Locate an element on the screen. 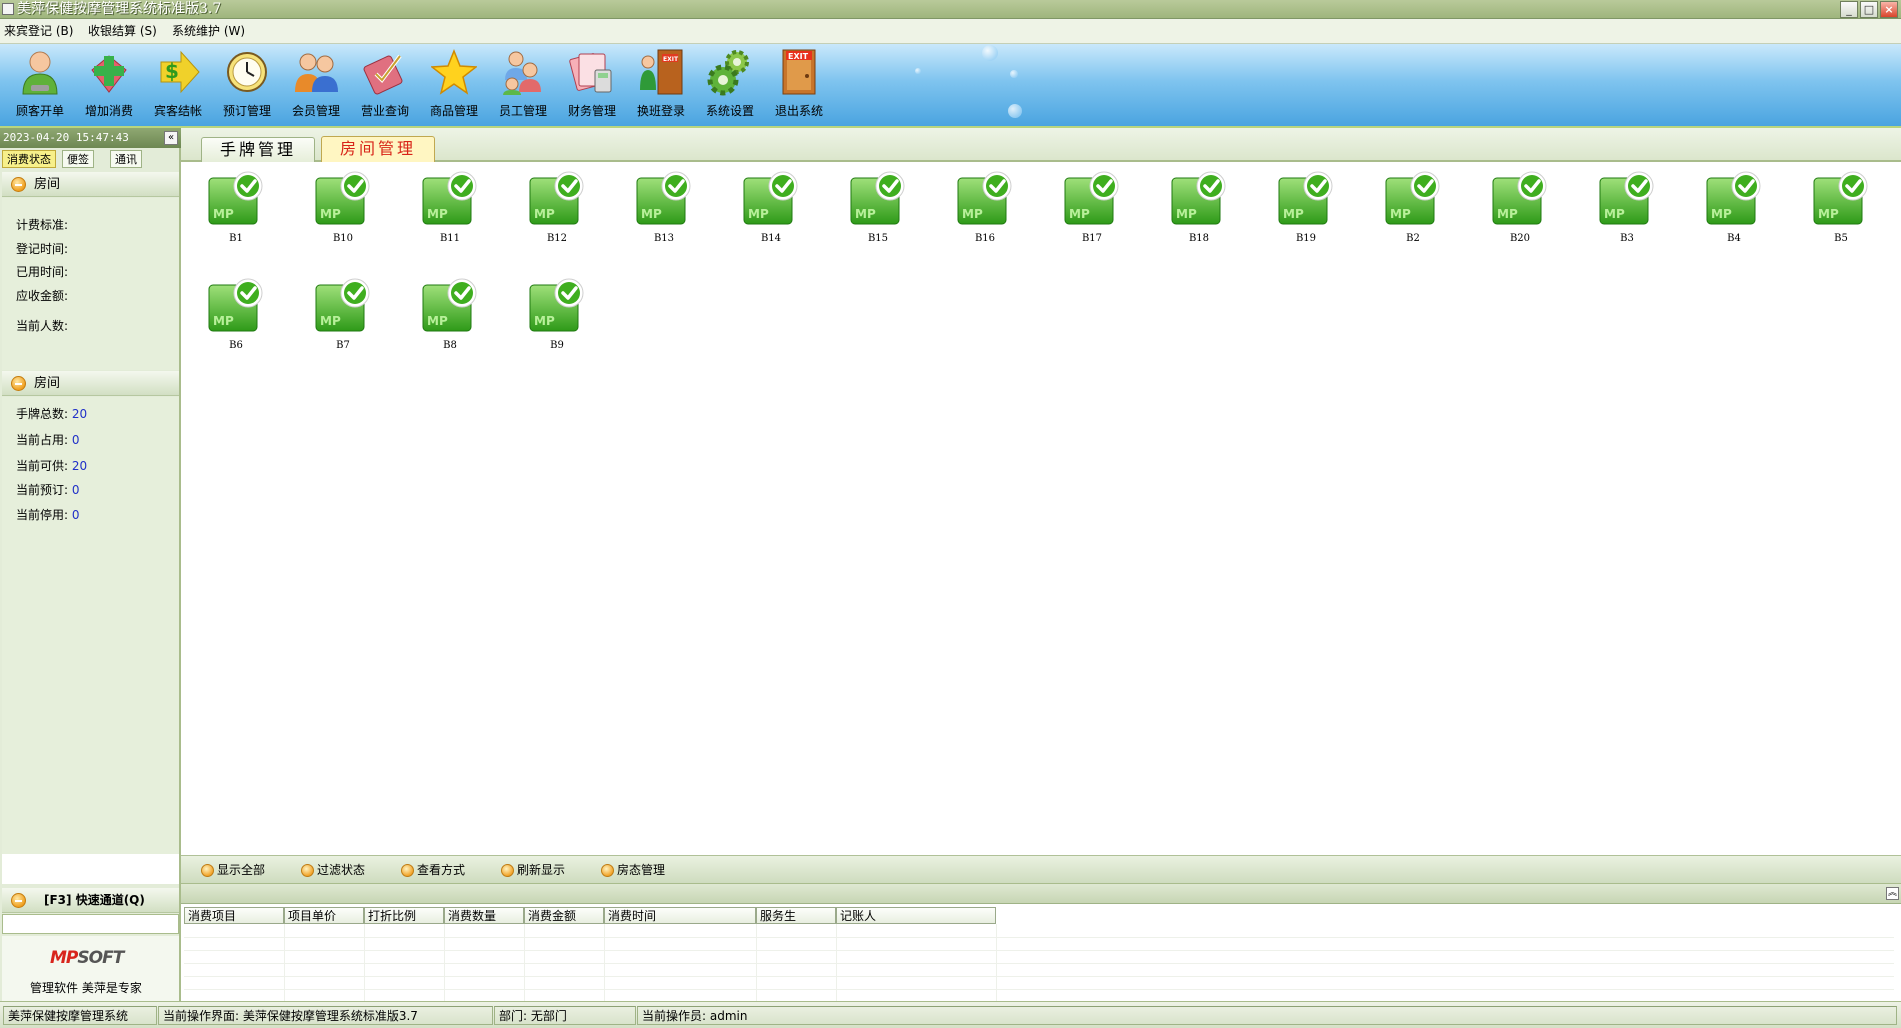  main-tabs: 手牌管理 房间管理 is located at coordinates (1041, 145).